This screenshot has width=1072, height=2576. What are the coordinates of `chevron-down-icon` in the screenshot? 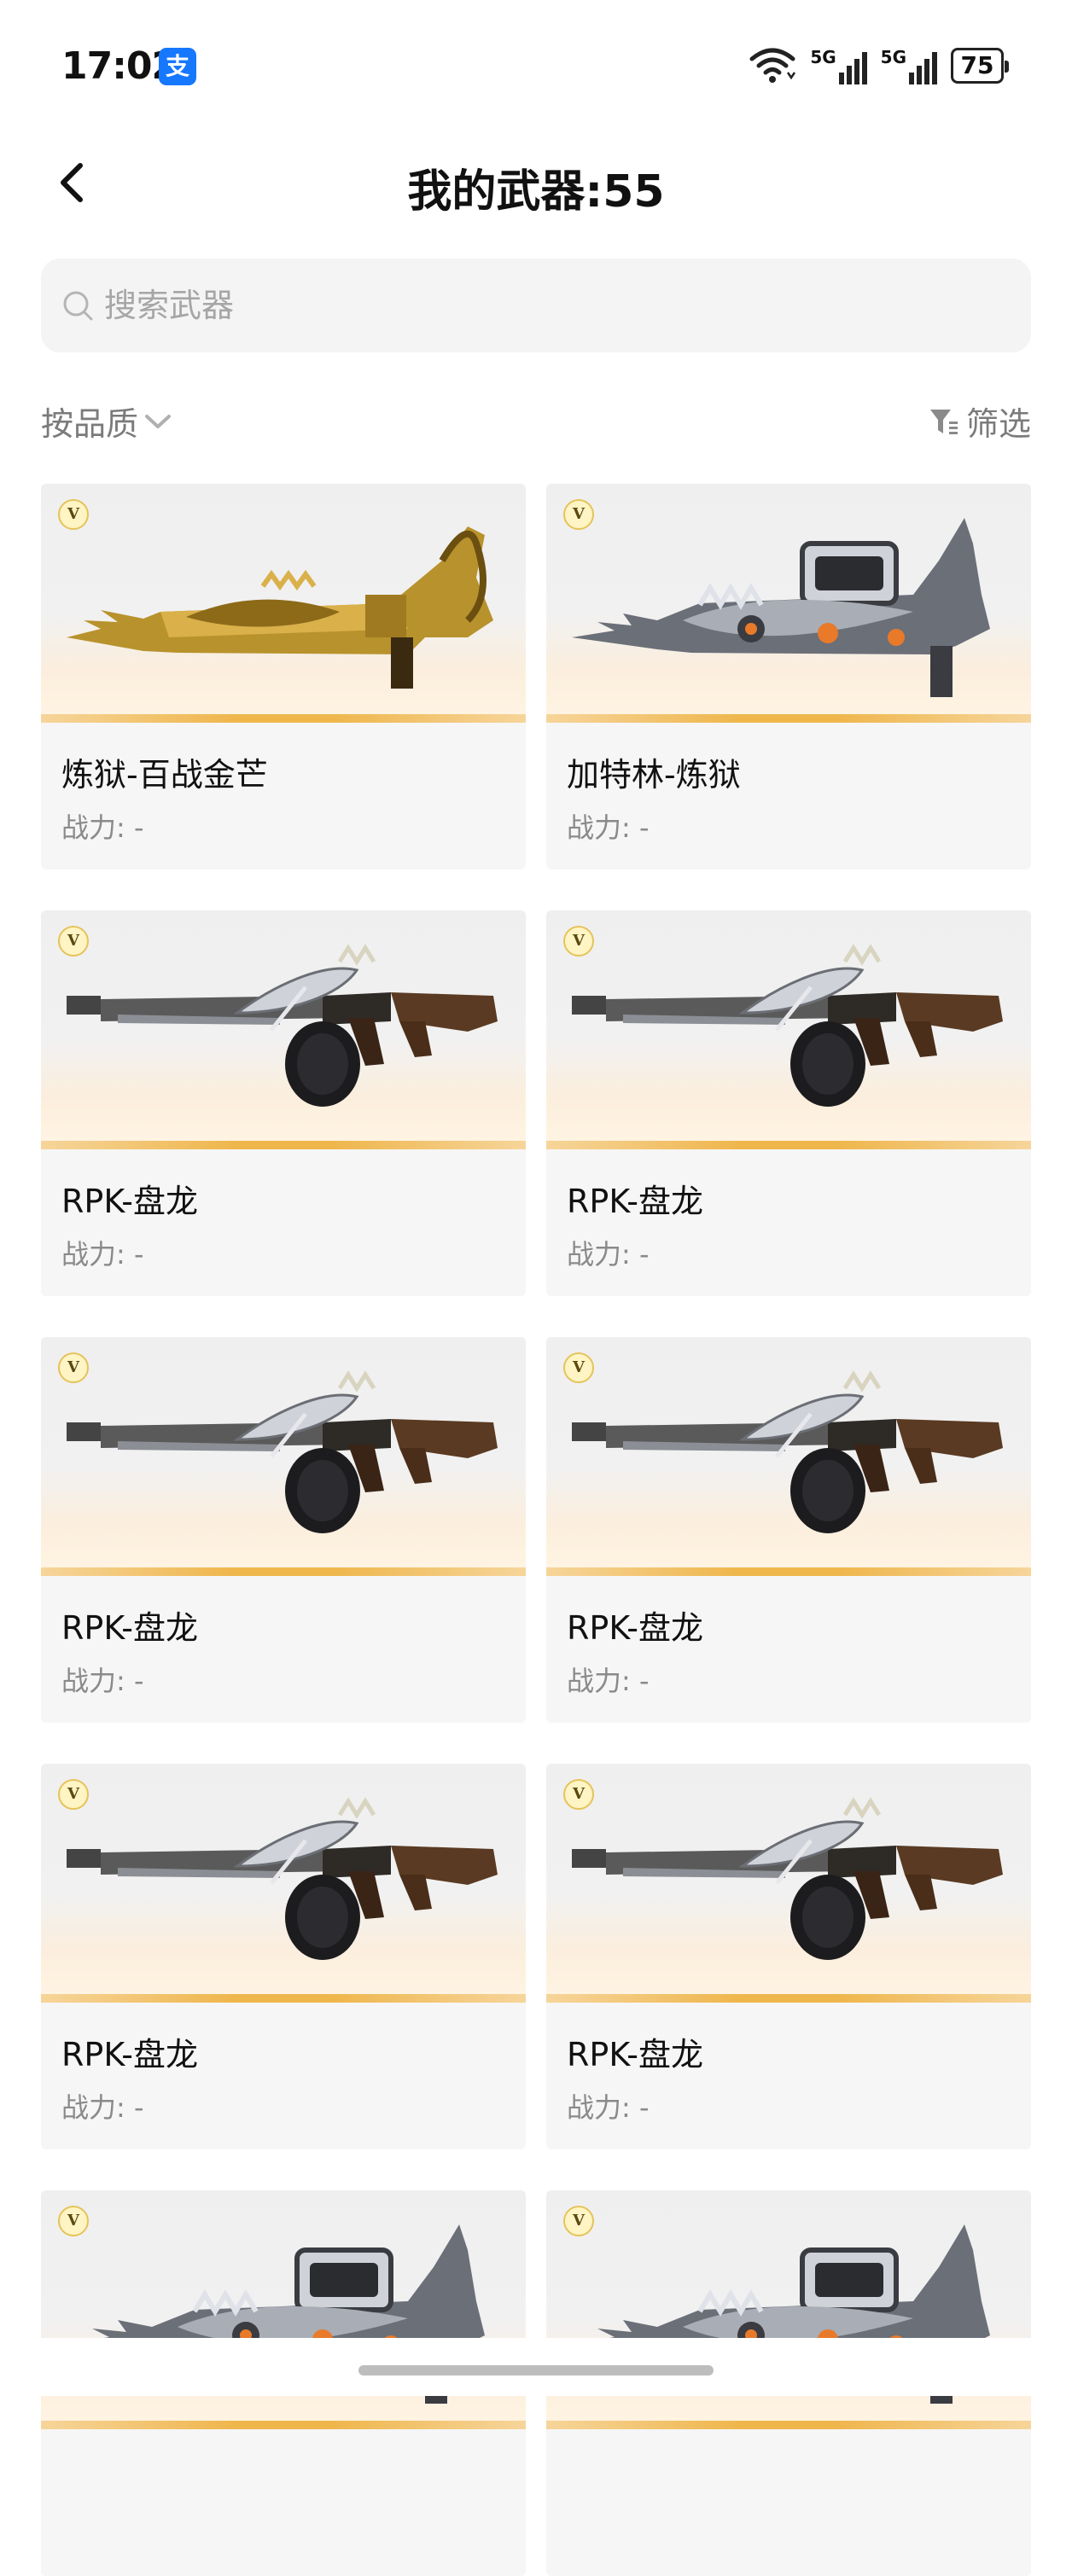 It's located at (158, 421).